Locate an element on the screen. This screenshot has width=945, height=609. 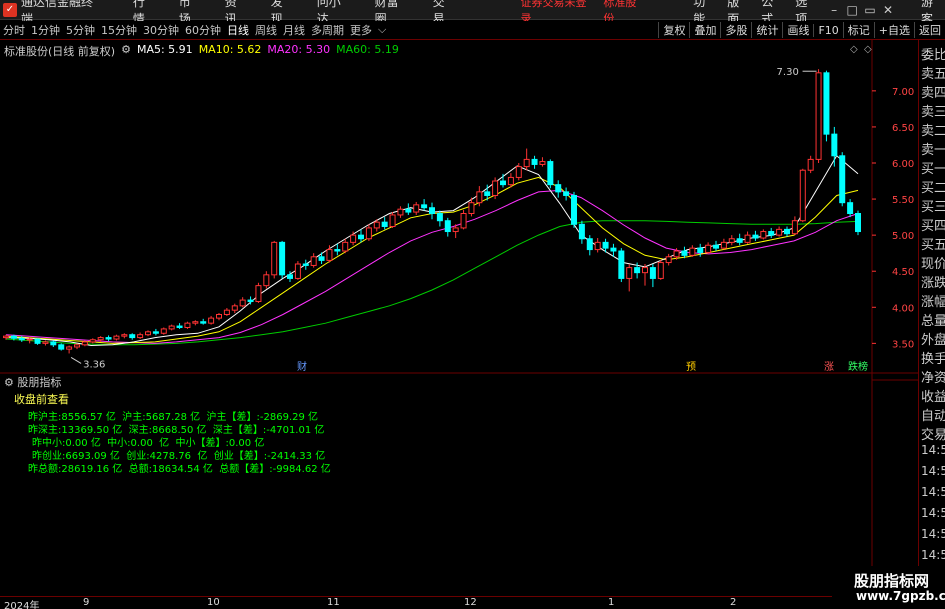
minimize-icon: – is located at coordinates (834, 10).